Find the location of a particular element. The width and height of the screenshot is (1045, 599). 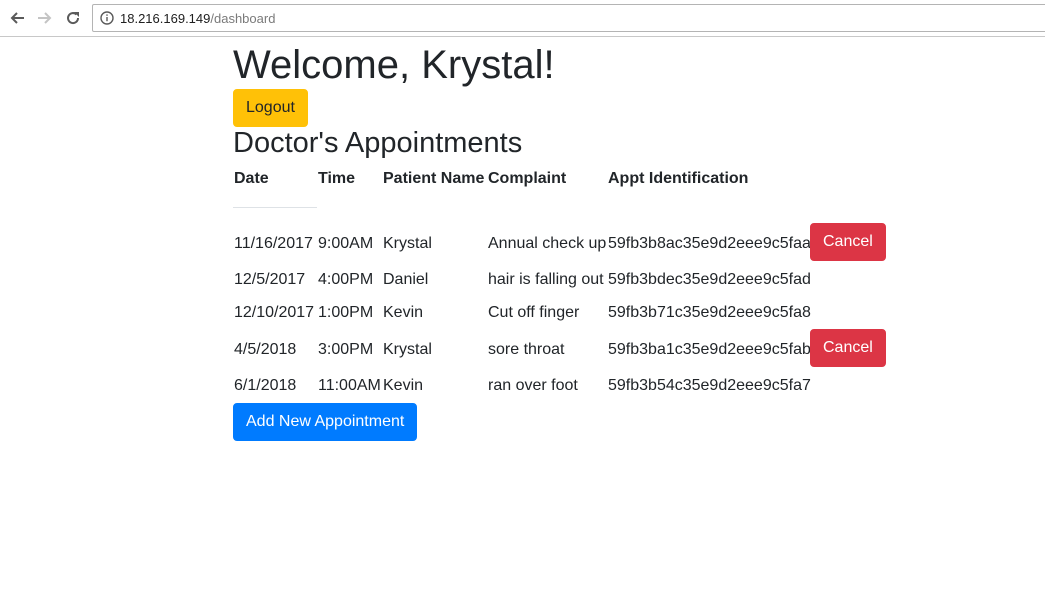

reload-icon is located at coordinates (73, 18).